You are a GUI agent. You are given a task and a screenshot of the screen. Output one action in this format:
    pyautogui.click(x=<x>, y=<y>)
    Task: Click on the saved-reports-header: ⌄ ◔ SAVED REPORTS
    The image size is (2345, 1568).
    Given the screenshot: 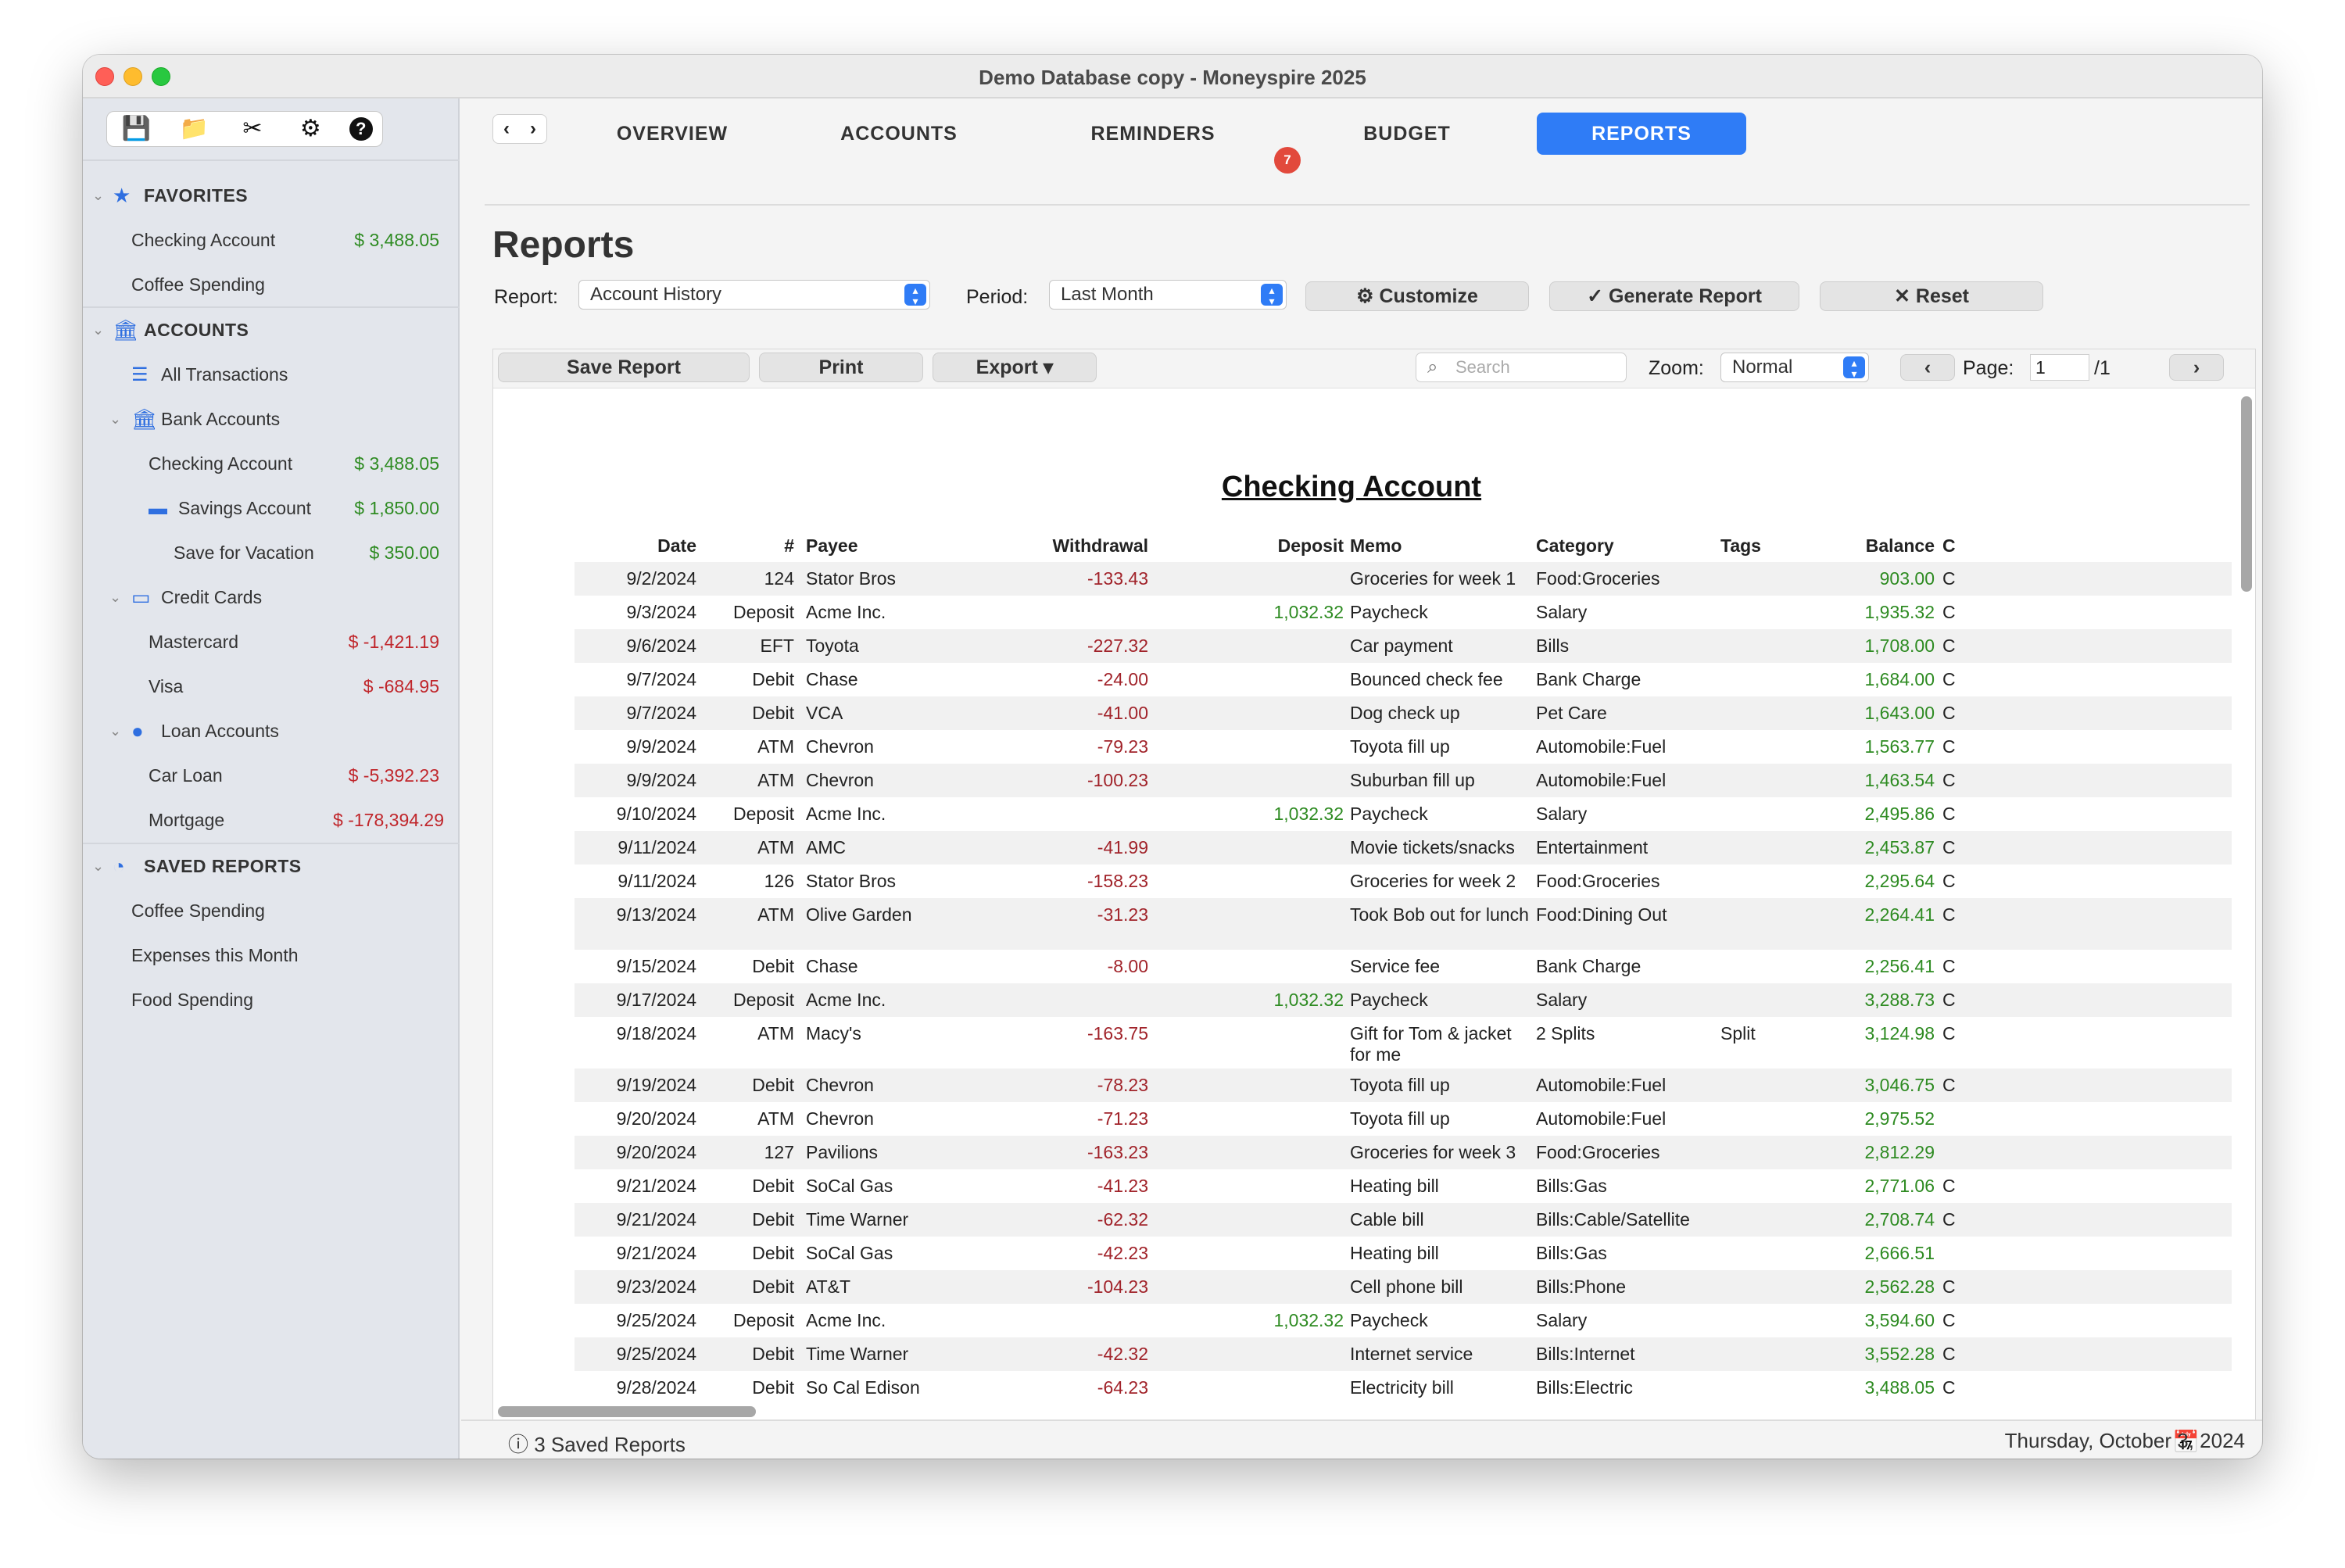 What is the action you would take?
    pyautogui.click(x=271, y=866)
    